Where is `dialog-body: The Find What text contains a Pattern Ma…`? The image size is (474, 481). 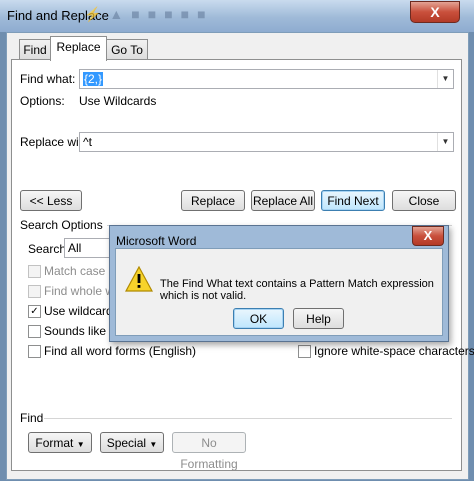 dialog-body: The Find What text contains a Pattern Ma… is located at coordinates (279, 292).